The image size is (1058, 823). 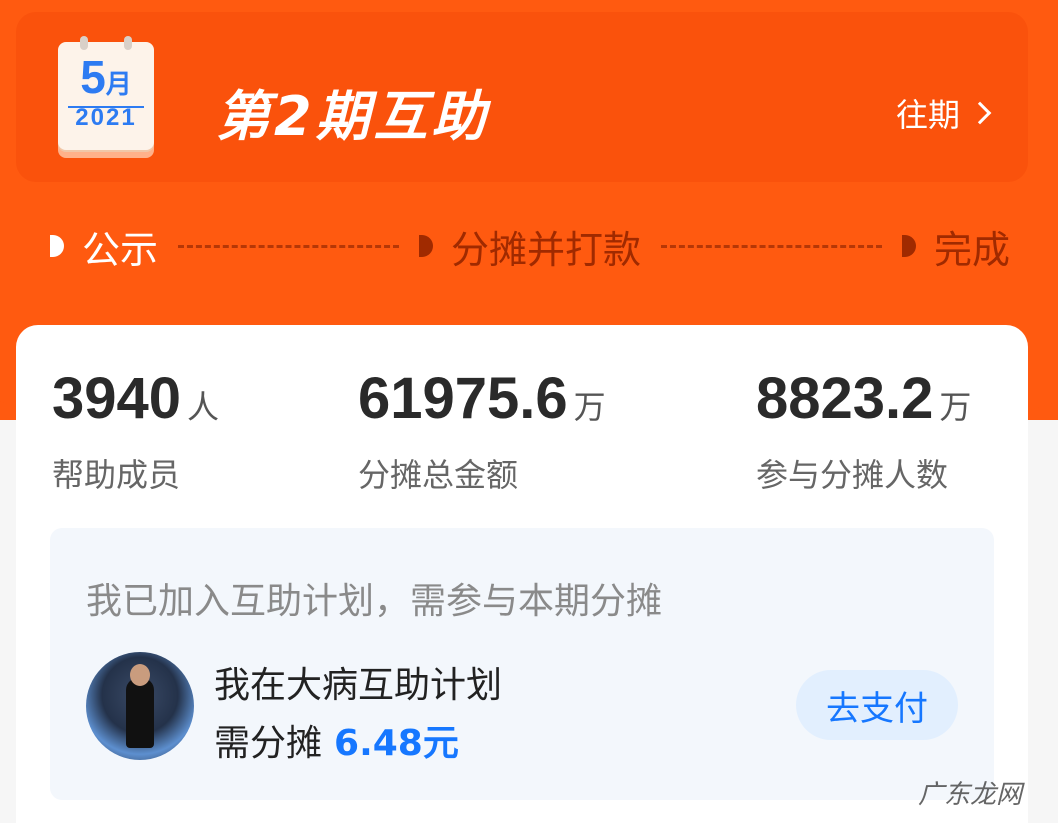 I want to click on stat-label: 帮助成员, so click(x=116, y=475).